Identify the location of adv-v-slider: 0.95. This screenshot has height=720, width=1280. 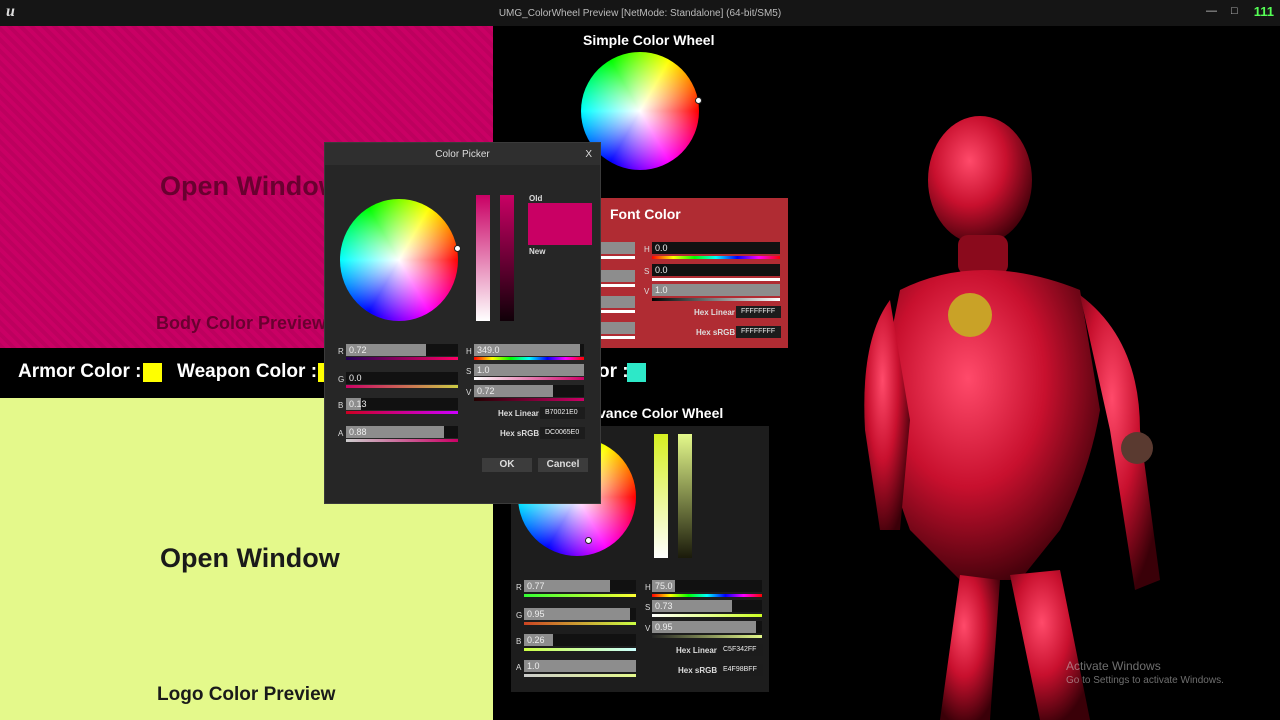
(707, 627).